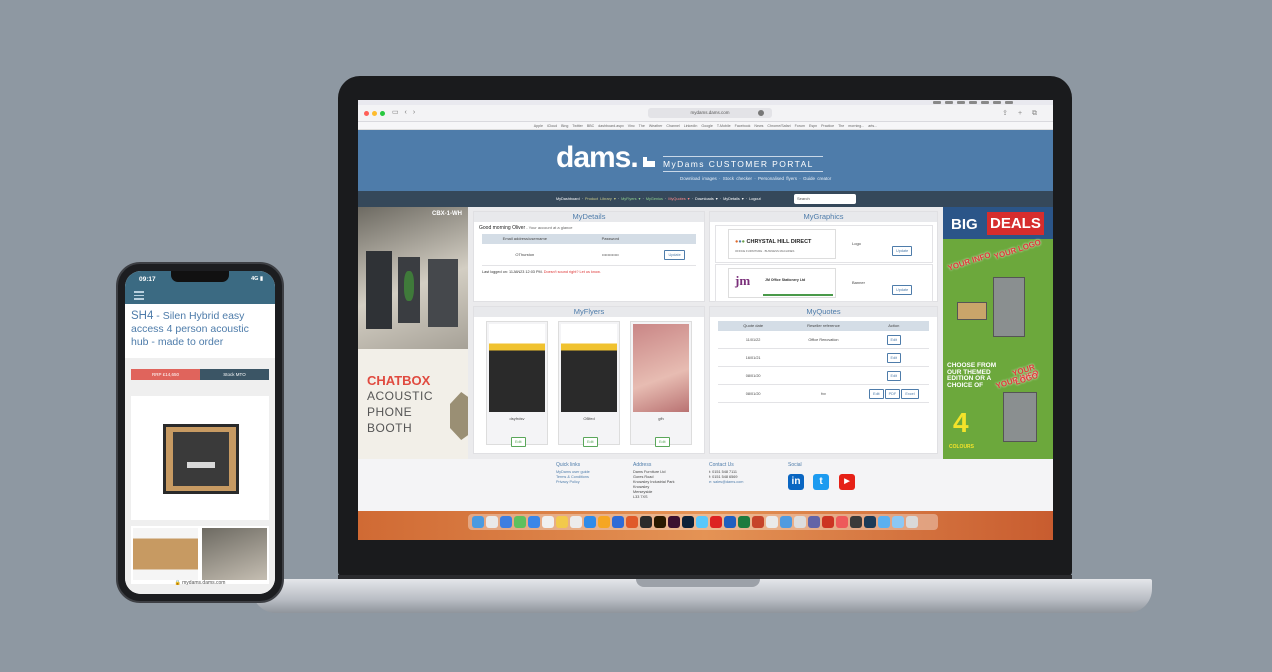 The image size is (1272, 672). What do you see at coordinates (646, 522) in the screenshot?
I see `bridge-icon` at bounding box center [646, 522].